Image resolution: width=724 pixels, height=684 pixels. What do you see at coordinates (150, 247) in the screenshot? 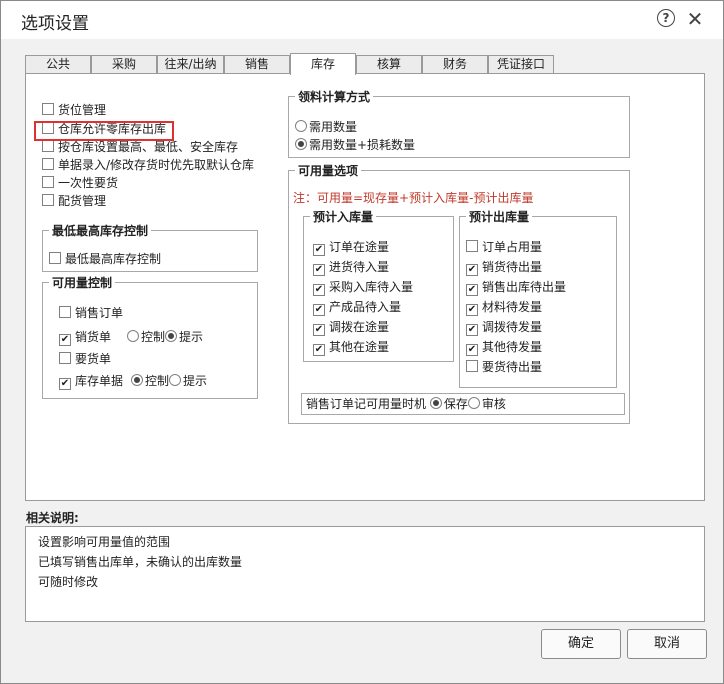
I see `stock-limit-group: 最低最高库存控制 最低最高库存控制` at bounding box center [150, 247].